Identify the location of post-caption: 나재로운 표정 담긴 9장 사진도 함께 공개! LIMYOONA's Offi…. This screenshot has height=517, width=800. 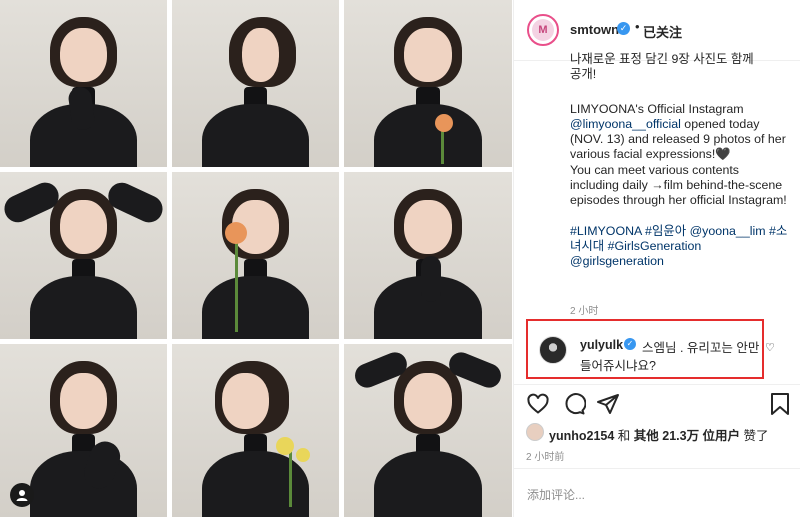
(679, 168).